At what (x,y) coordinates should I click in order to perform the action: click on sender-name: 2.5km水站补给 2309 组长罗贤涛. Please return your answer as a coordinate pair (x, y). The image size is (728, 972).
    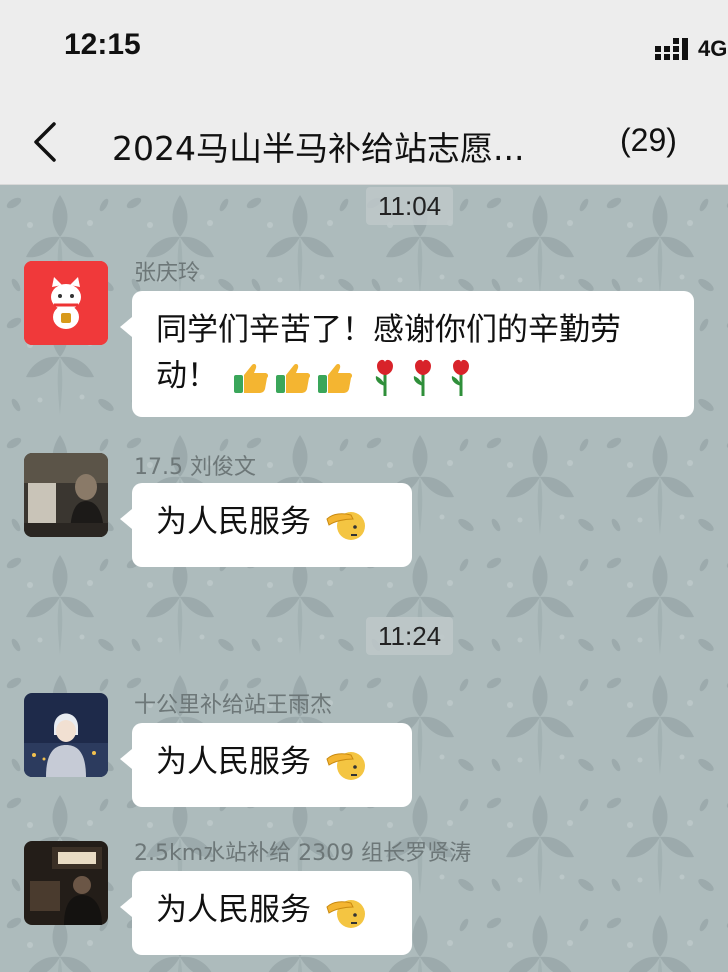
    Looking at the image, I should click on (303, 853).